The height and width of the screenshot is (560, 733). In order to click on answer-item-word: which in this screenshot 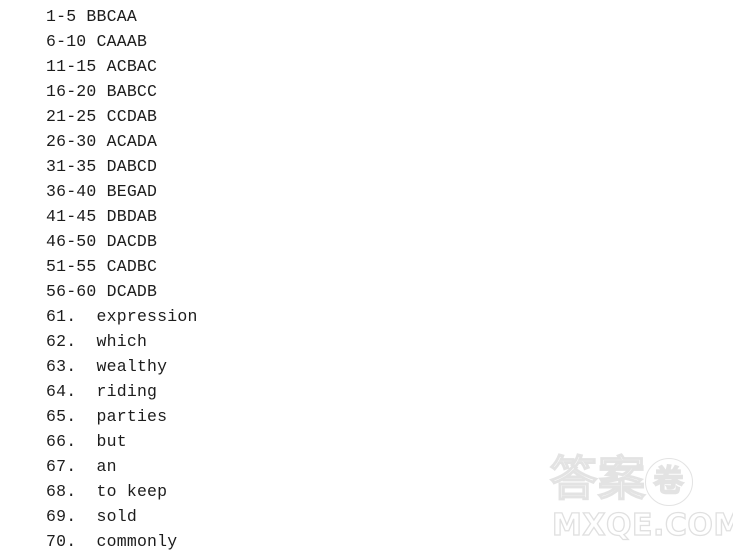, I will do `click(122, 341)`.